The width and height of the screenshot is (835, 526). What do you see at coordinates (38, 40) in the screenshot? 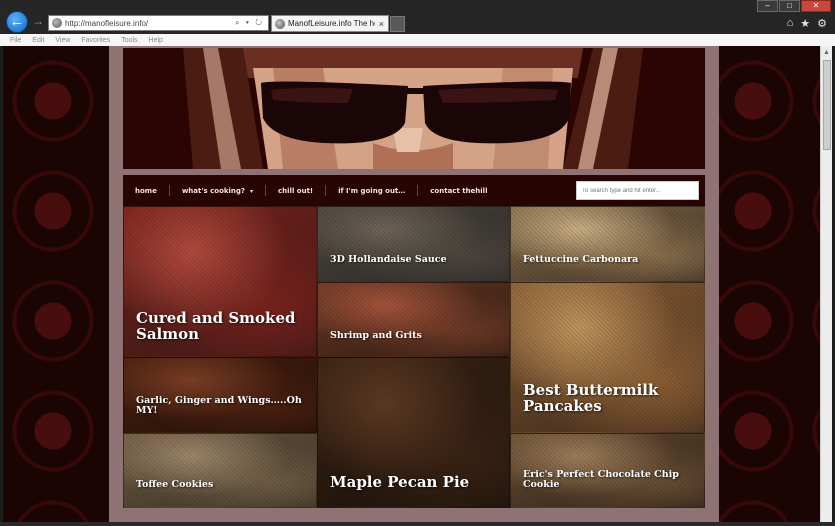
I see `menu-edit: Edit` at bounding box center [38, 40].